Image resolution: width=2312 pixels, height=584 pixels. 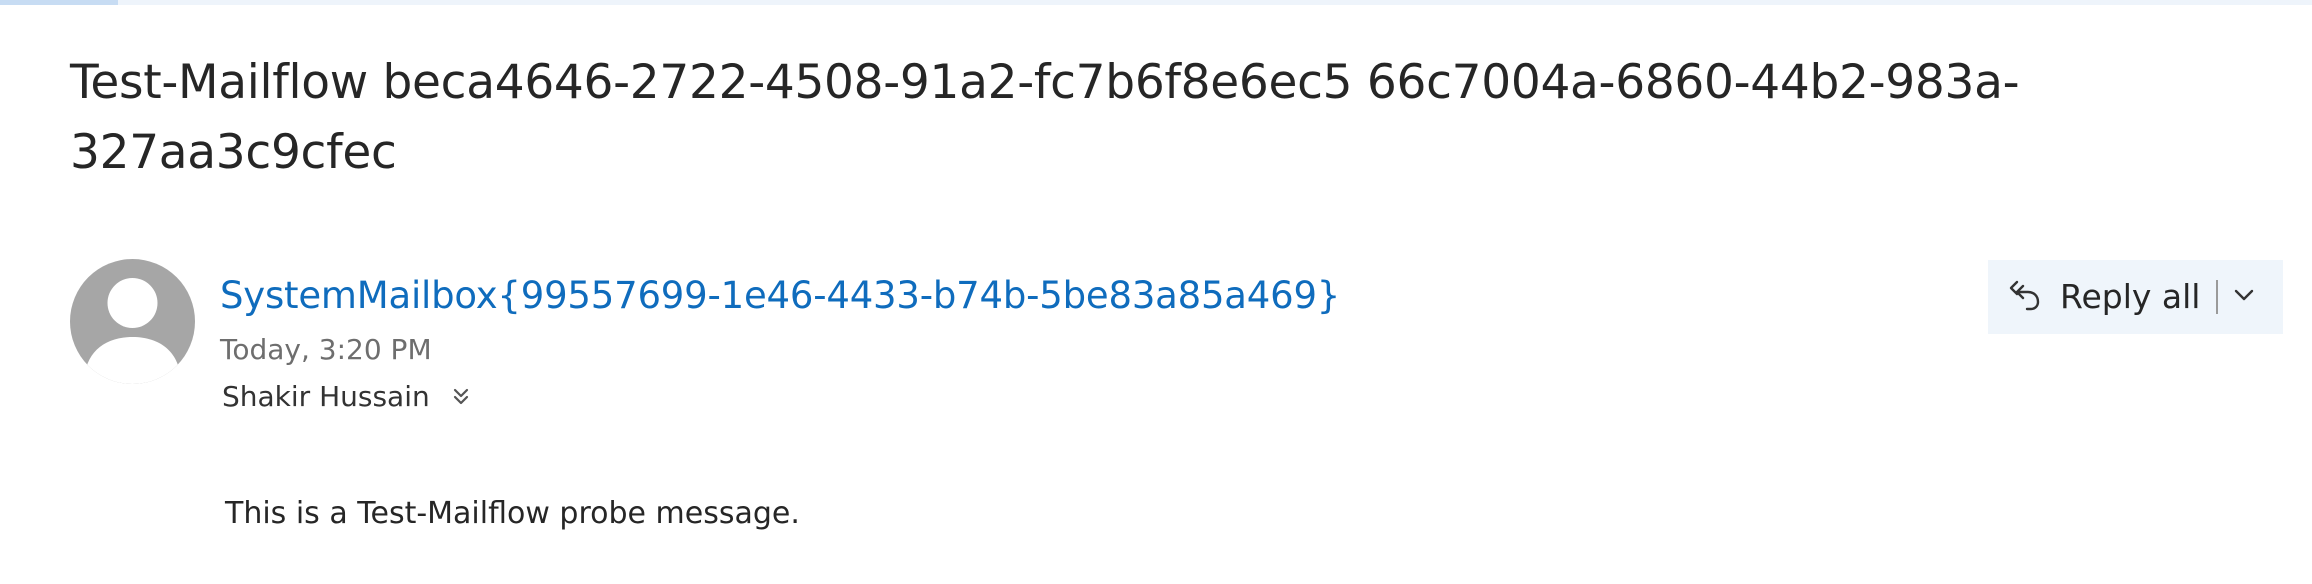 I want to click on recipient-name: Shakir Hussain, so click(x=326, y=396).